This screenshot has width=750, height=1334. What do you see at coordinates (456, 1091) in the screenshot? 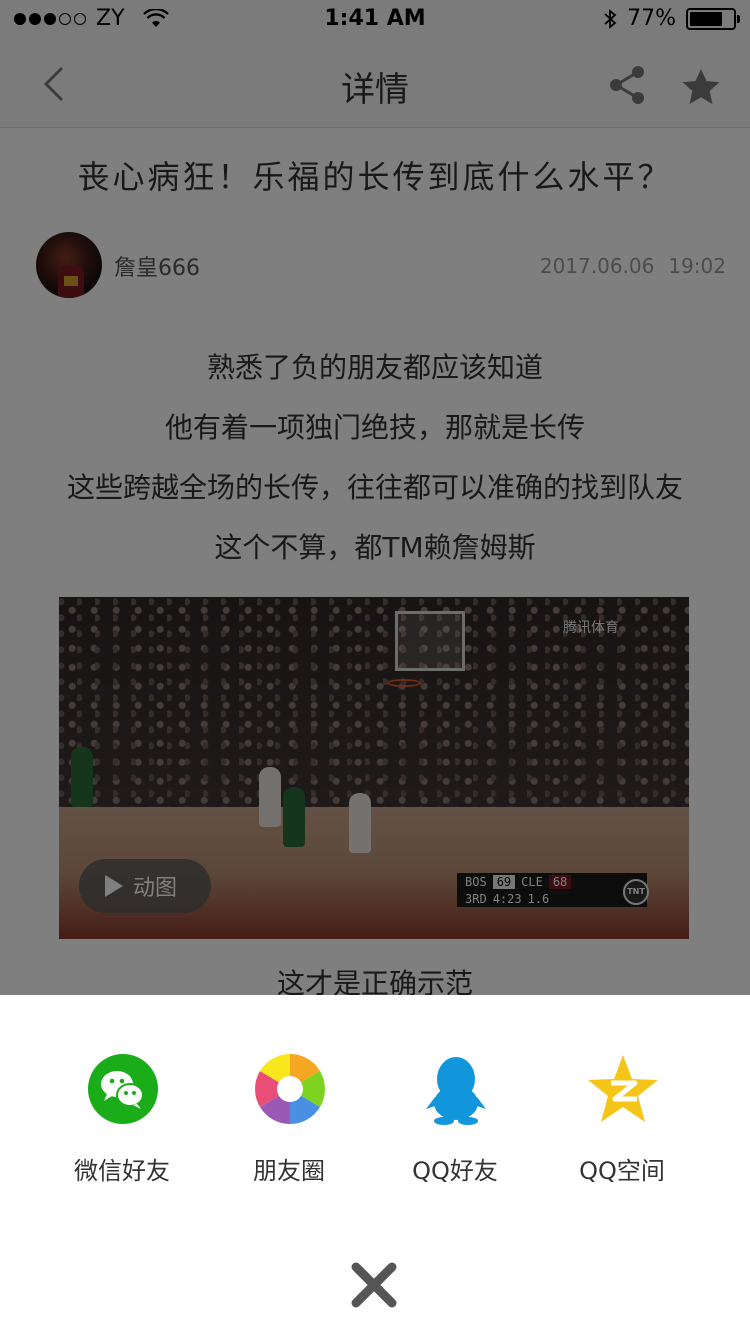
I see `qq-icon` at bounding box center [456, 1091].